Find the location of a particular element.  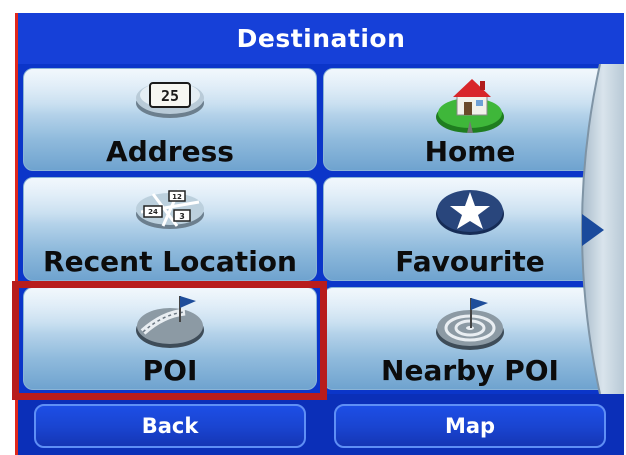

back-button: Back is located at coordinates (170, 426).